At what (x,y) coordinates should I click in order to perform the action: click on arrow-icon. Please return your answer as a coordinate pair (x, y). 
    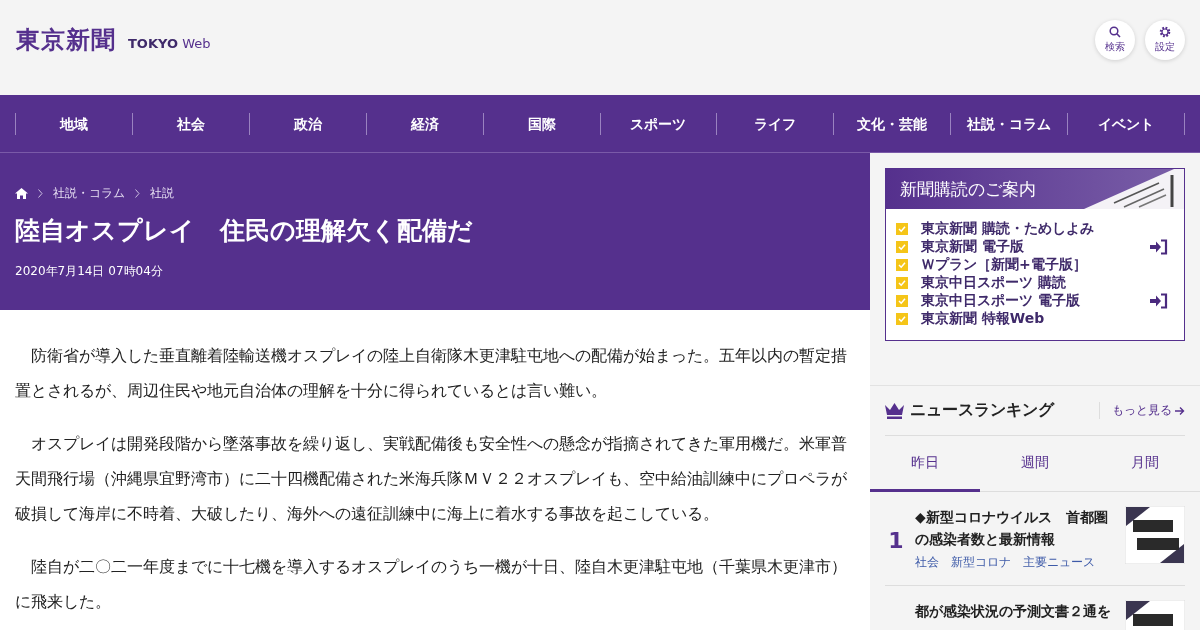
    Looking at the image, I should click on (1180, 410).